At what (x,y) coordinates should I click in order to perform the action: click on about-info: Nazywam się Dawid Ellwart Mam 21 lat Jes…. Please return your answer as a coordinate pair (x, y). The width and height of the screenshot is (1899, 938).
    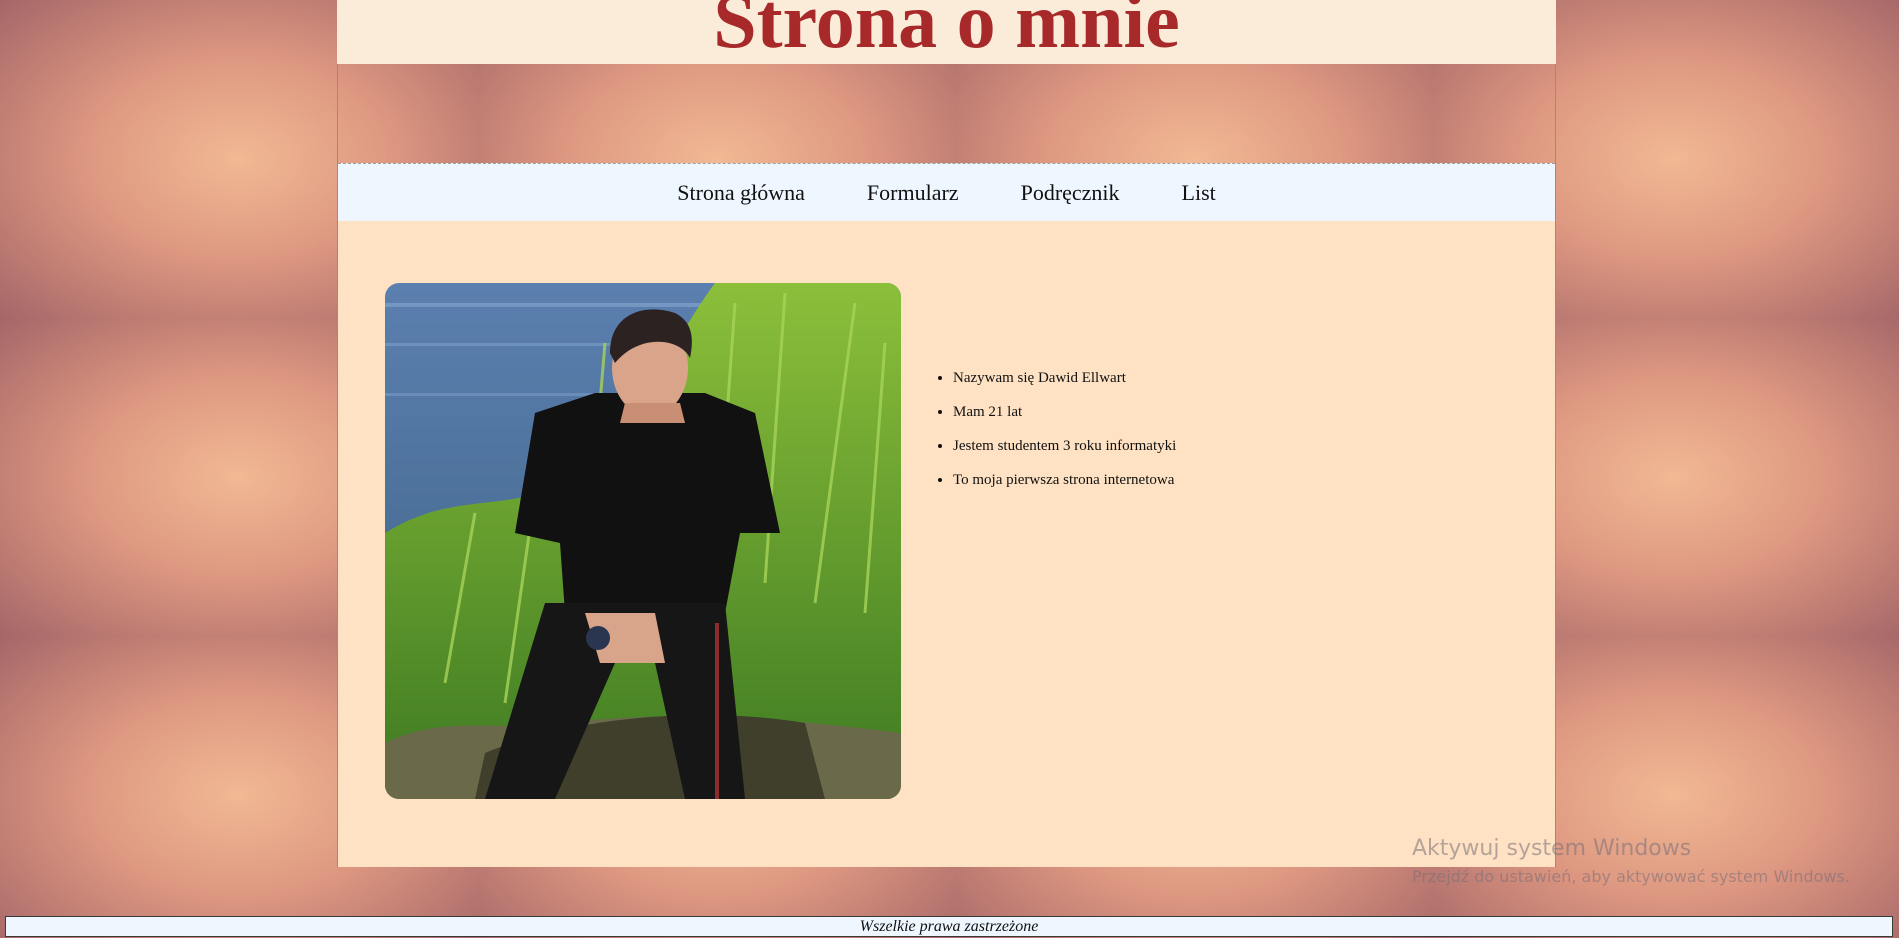
    Looking at the image, I should click on (1049, 437).